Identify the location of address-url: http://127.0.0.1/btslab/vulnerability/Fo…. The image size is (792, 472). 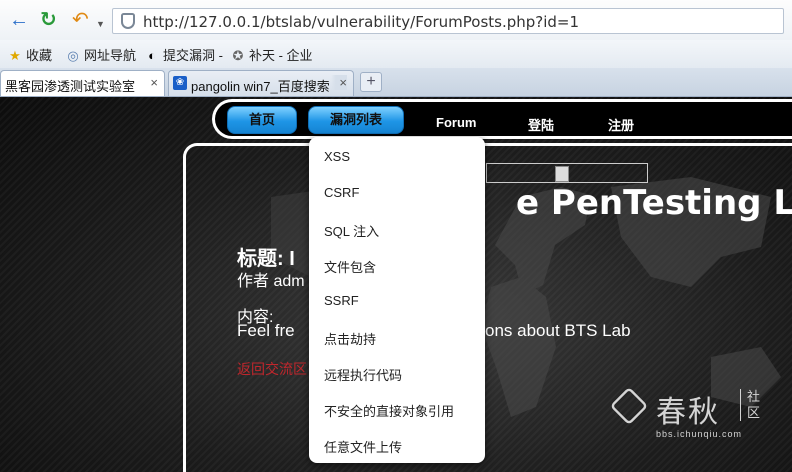
(361, 22).